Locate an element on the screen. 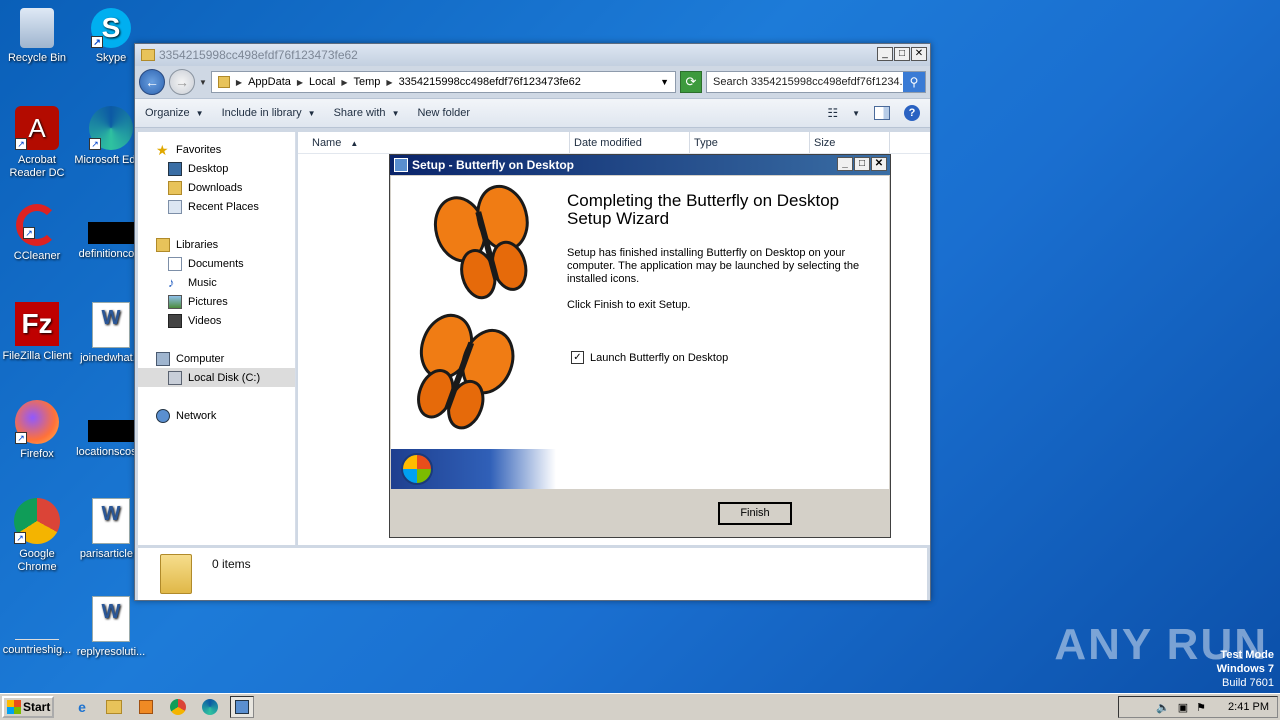 This screenshot has height=720, width=1280. nav-music: ♪ Music is located at coordinates (216, 282).